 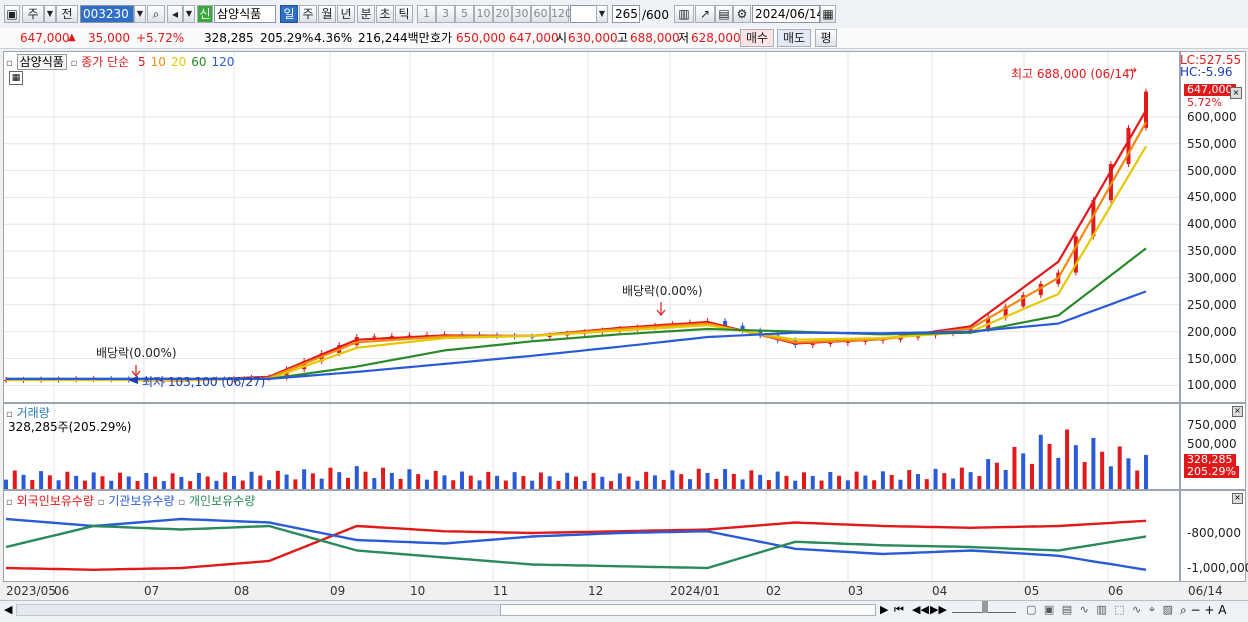 I want to click on step-forward-icon: ▶▶, so click(x=938, y=609).